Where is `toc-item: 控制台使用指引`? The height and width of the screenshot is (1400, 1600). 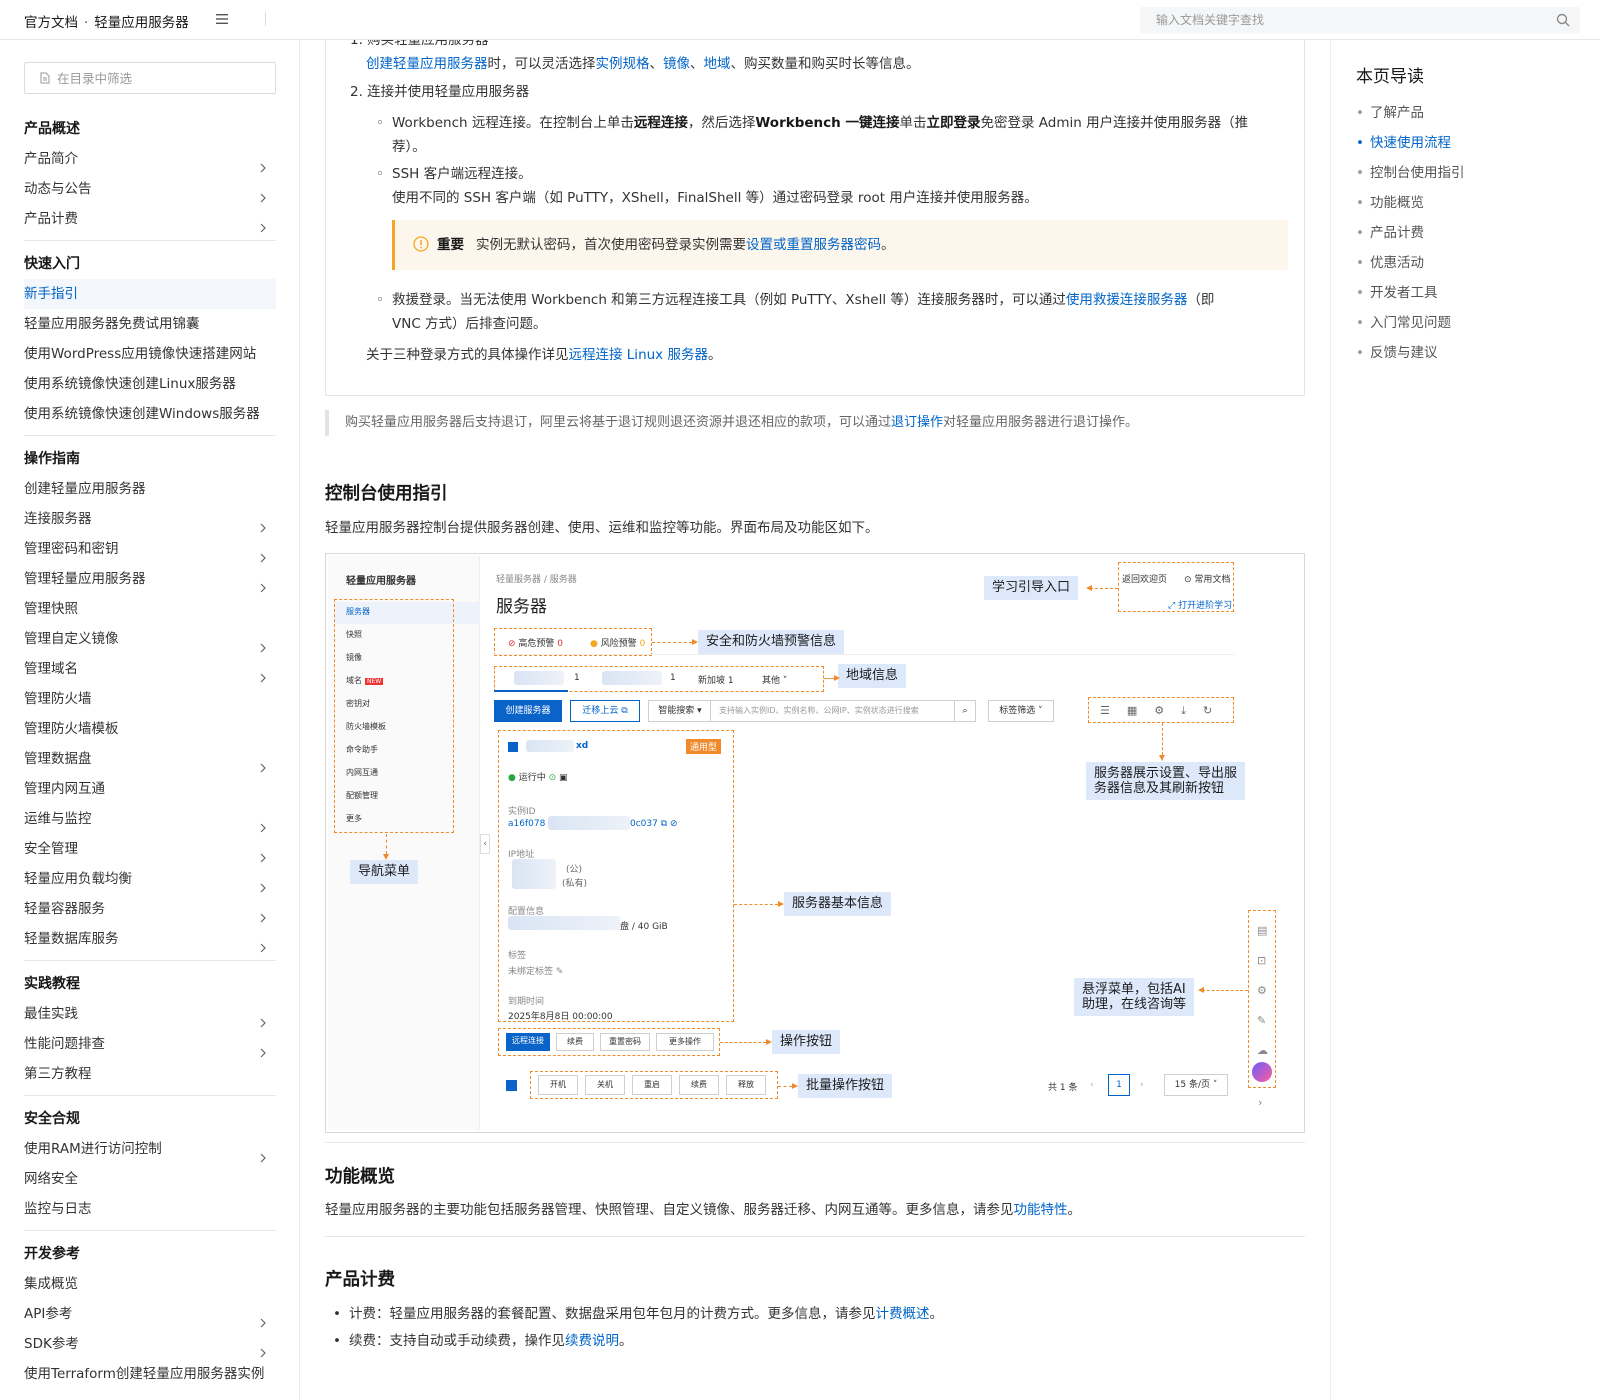
toc-item: 控制台使用指引 is located at coordinates (1410, 173).